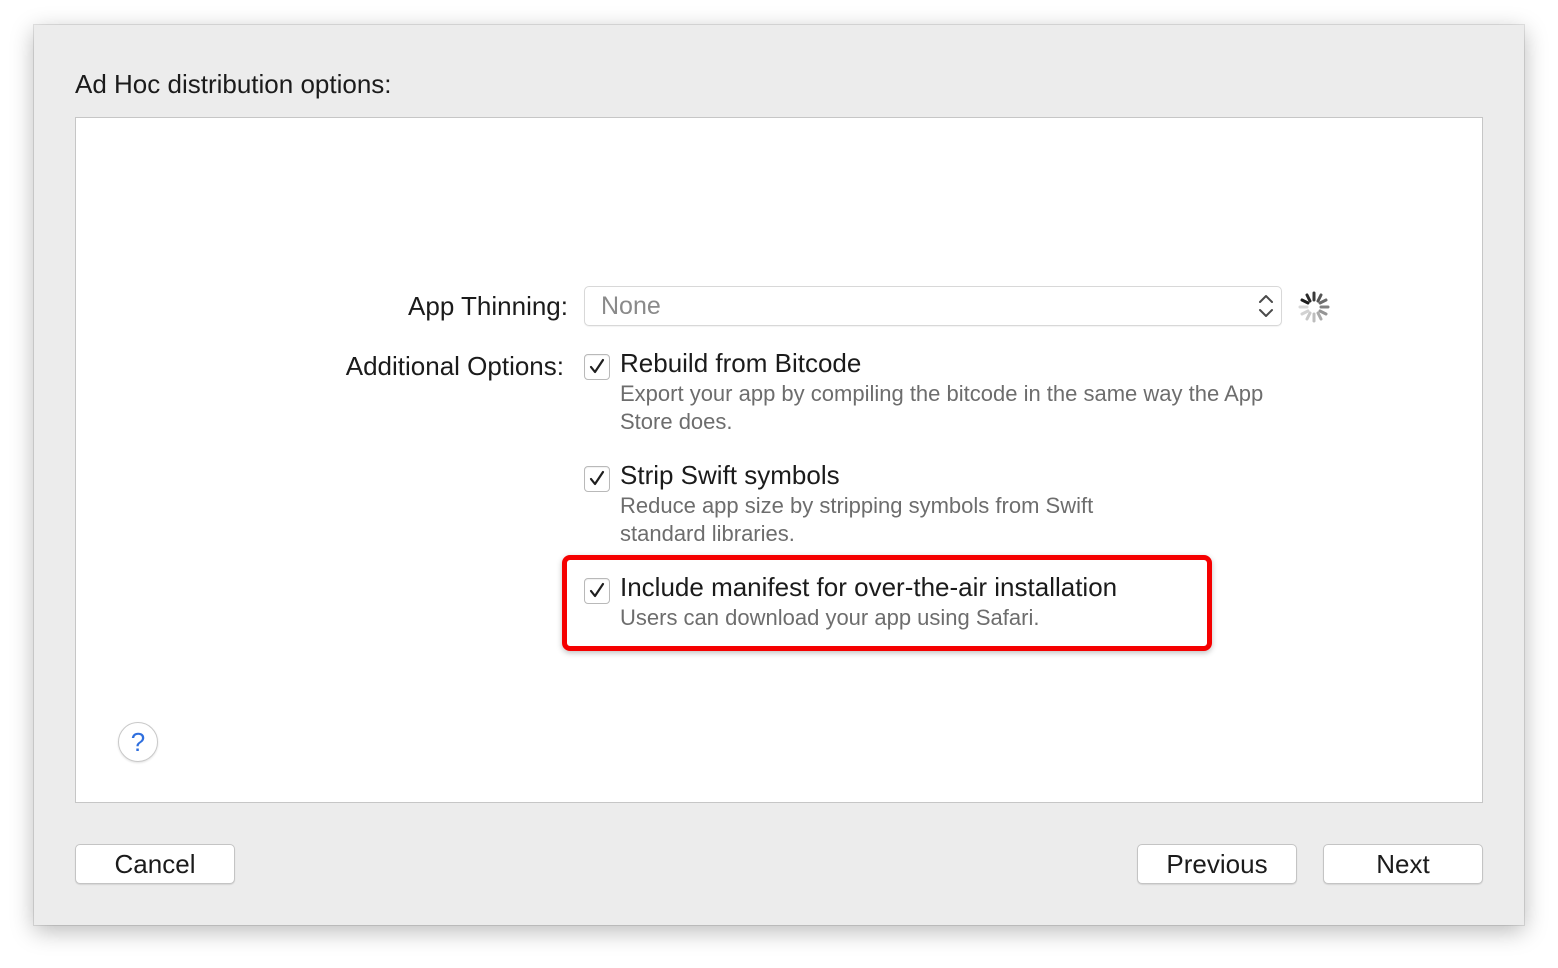 The height and width of the screenshot is (968, 1558). Describe the element at coordinates (1314, 307) in the screenshot. I see `spinner-icon` at that location.